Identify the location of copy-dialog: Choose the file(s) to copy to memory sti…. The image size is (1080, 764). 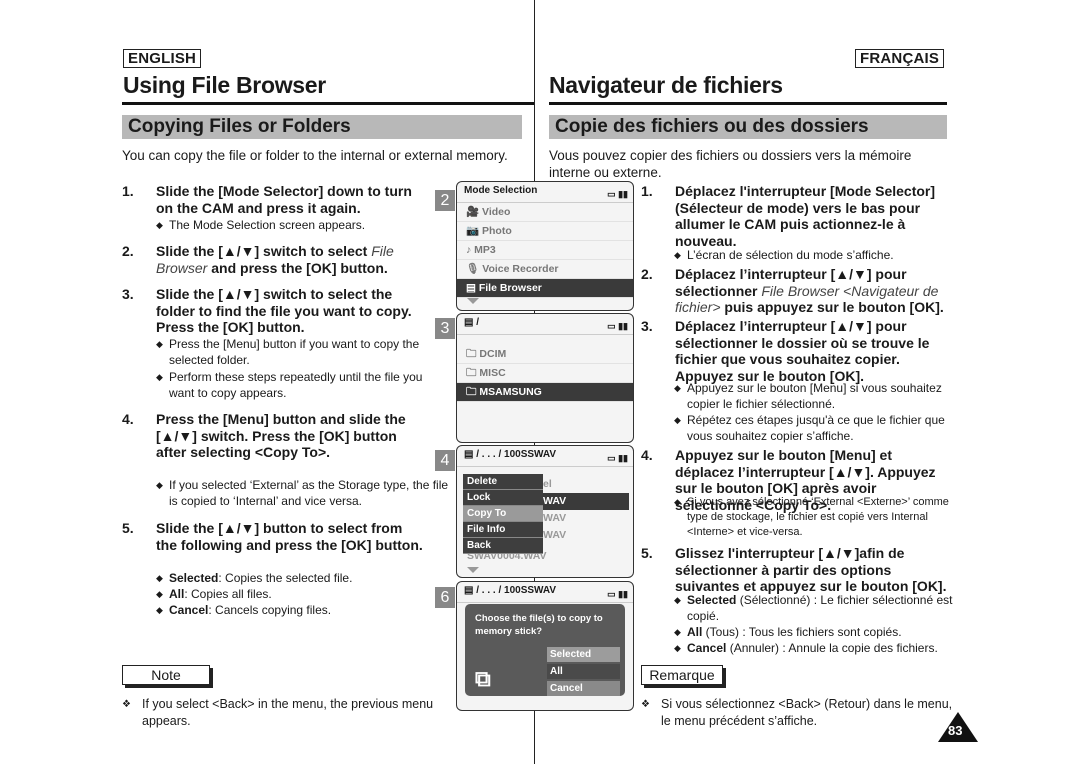
(545, 650).